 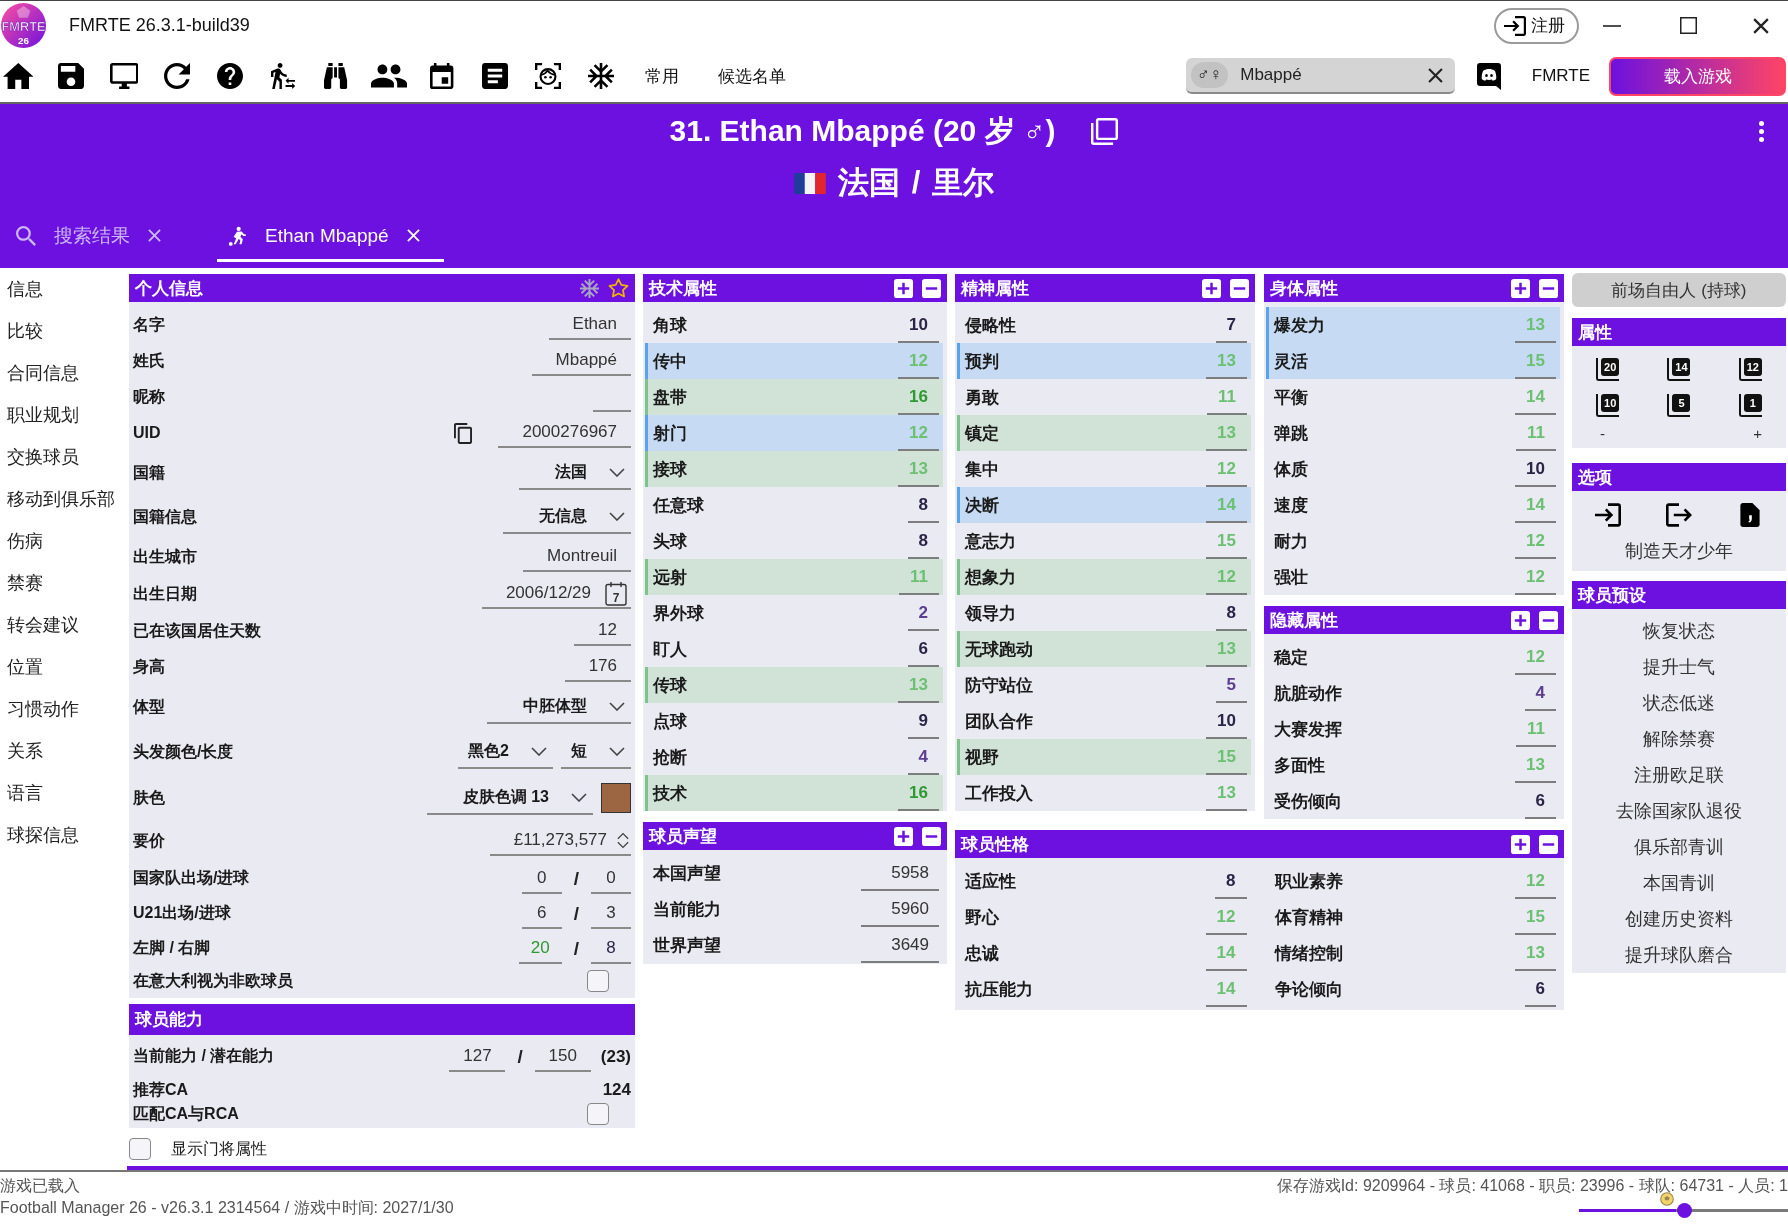 I want to click on nav-item: 习惯动作, so click(x=64, y=709).